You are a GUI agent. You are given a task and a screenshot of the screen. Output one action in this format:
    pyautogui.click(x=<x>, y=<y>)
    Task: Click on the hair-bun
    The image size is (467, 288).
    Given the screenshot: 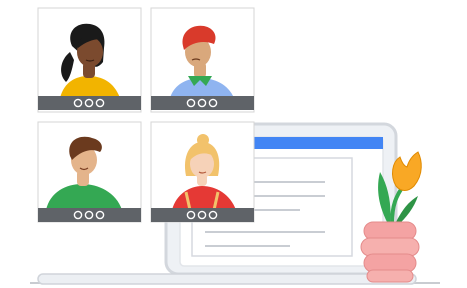 What is the action you would take?
    pyautogui.click(x=203, y=140)
    